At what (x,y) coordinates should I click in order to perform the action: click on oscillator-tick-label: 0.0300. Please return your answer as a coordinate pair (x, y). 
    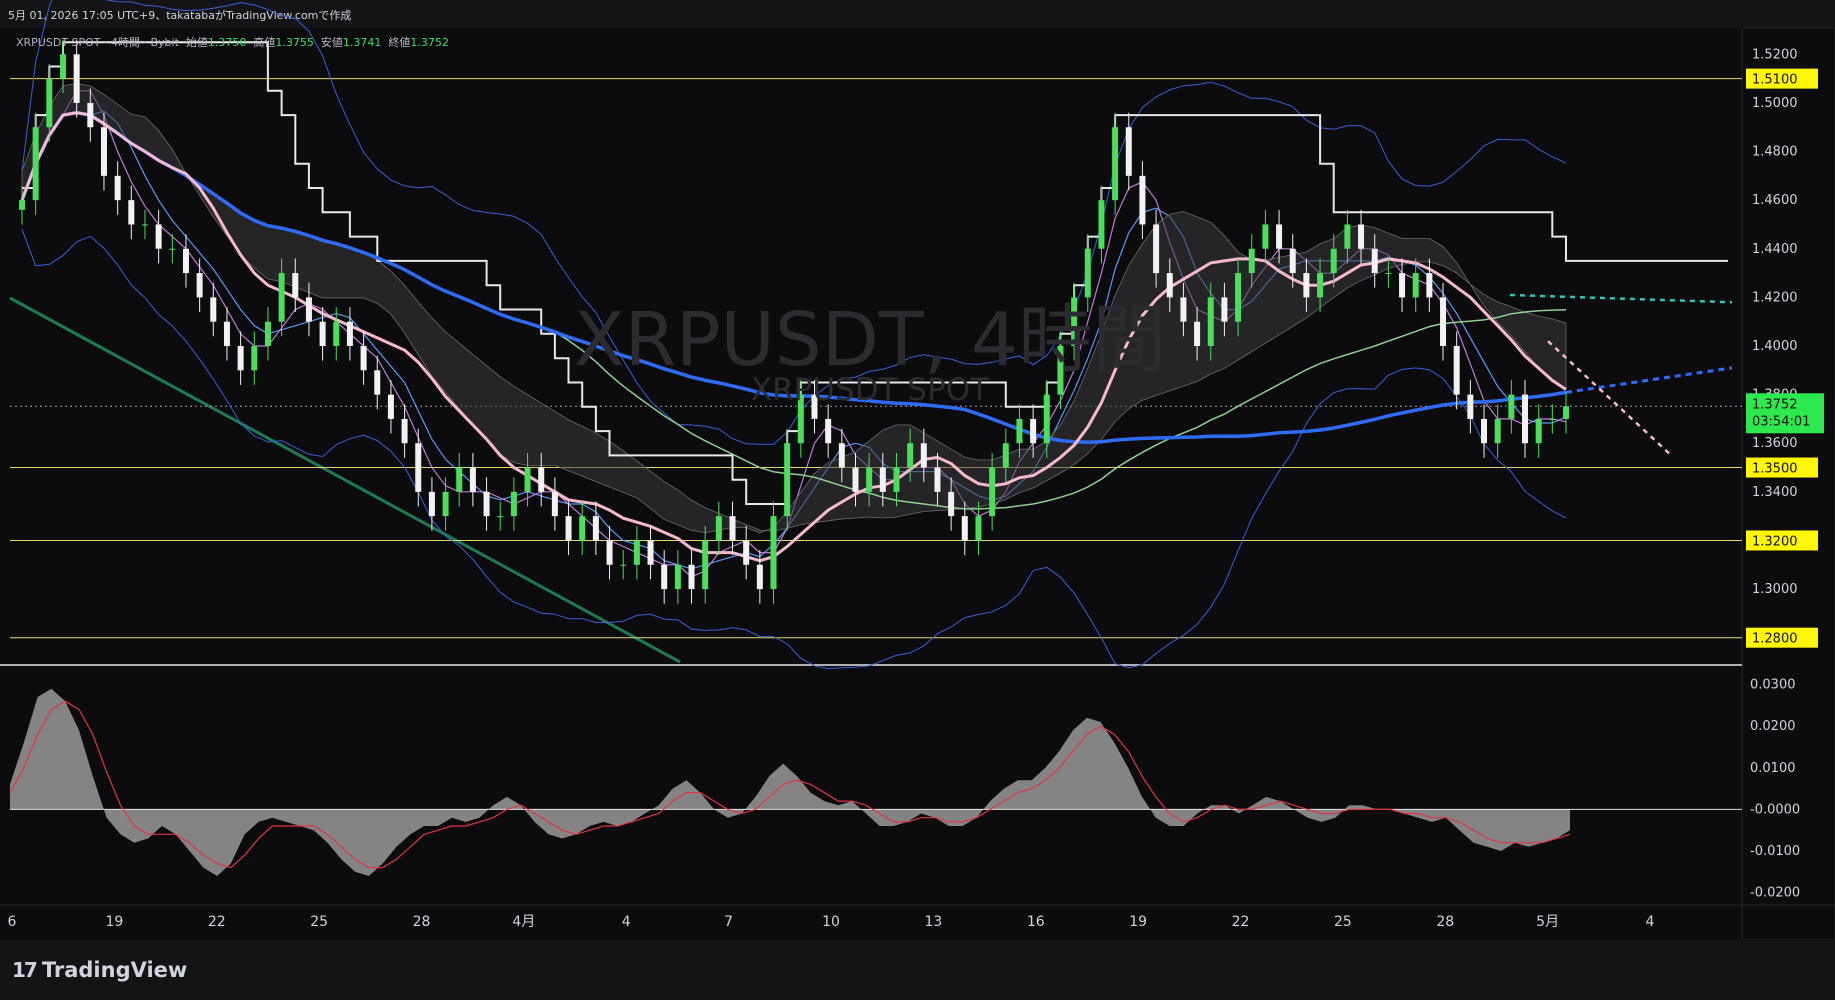
    Looking at the image, I should click on (1773, 685).